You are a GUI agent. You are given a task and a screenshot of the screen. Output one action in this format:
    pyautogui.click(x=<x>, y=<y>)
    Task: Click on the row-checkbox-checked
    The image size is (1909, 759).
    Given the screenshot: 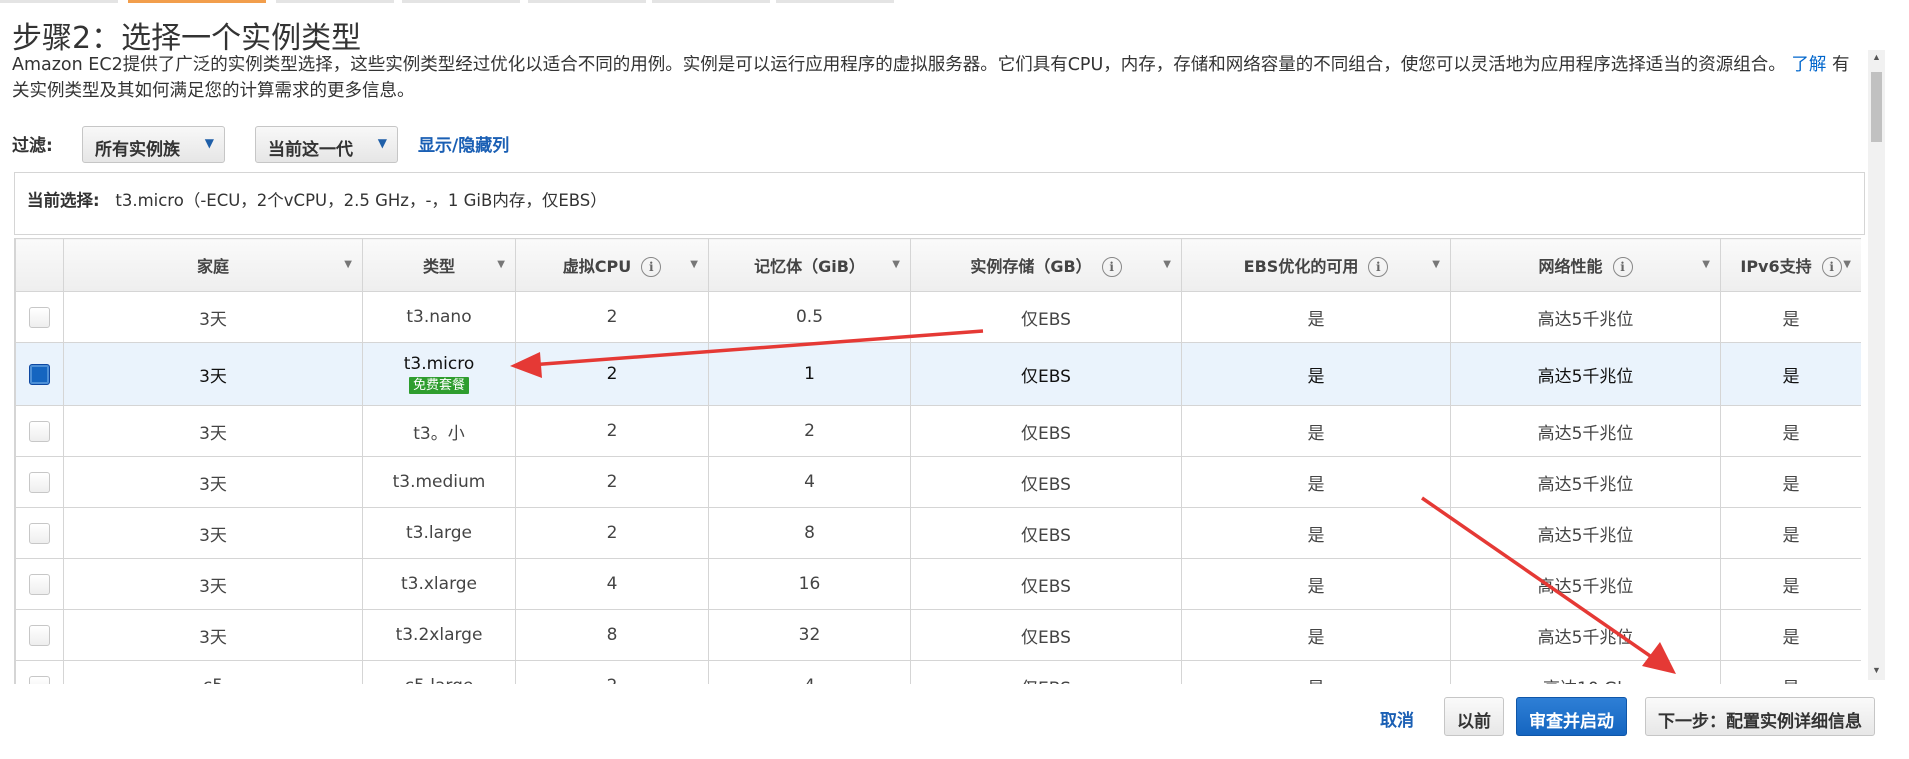 What is the action you would take?
    pyautogui.click(x=39, y=374)
    